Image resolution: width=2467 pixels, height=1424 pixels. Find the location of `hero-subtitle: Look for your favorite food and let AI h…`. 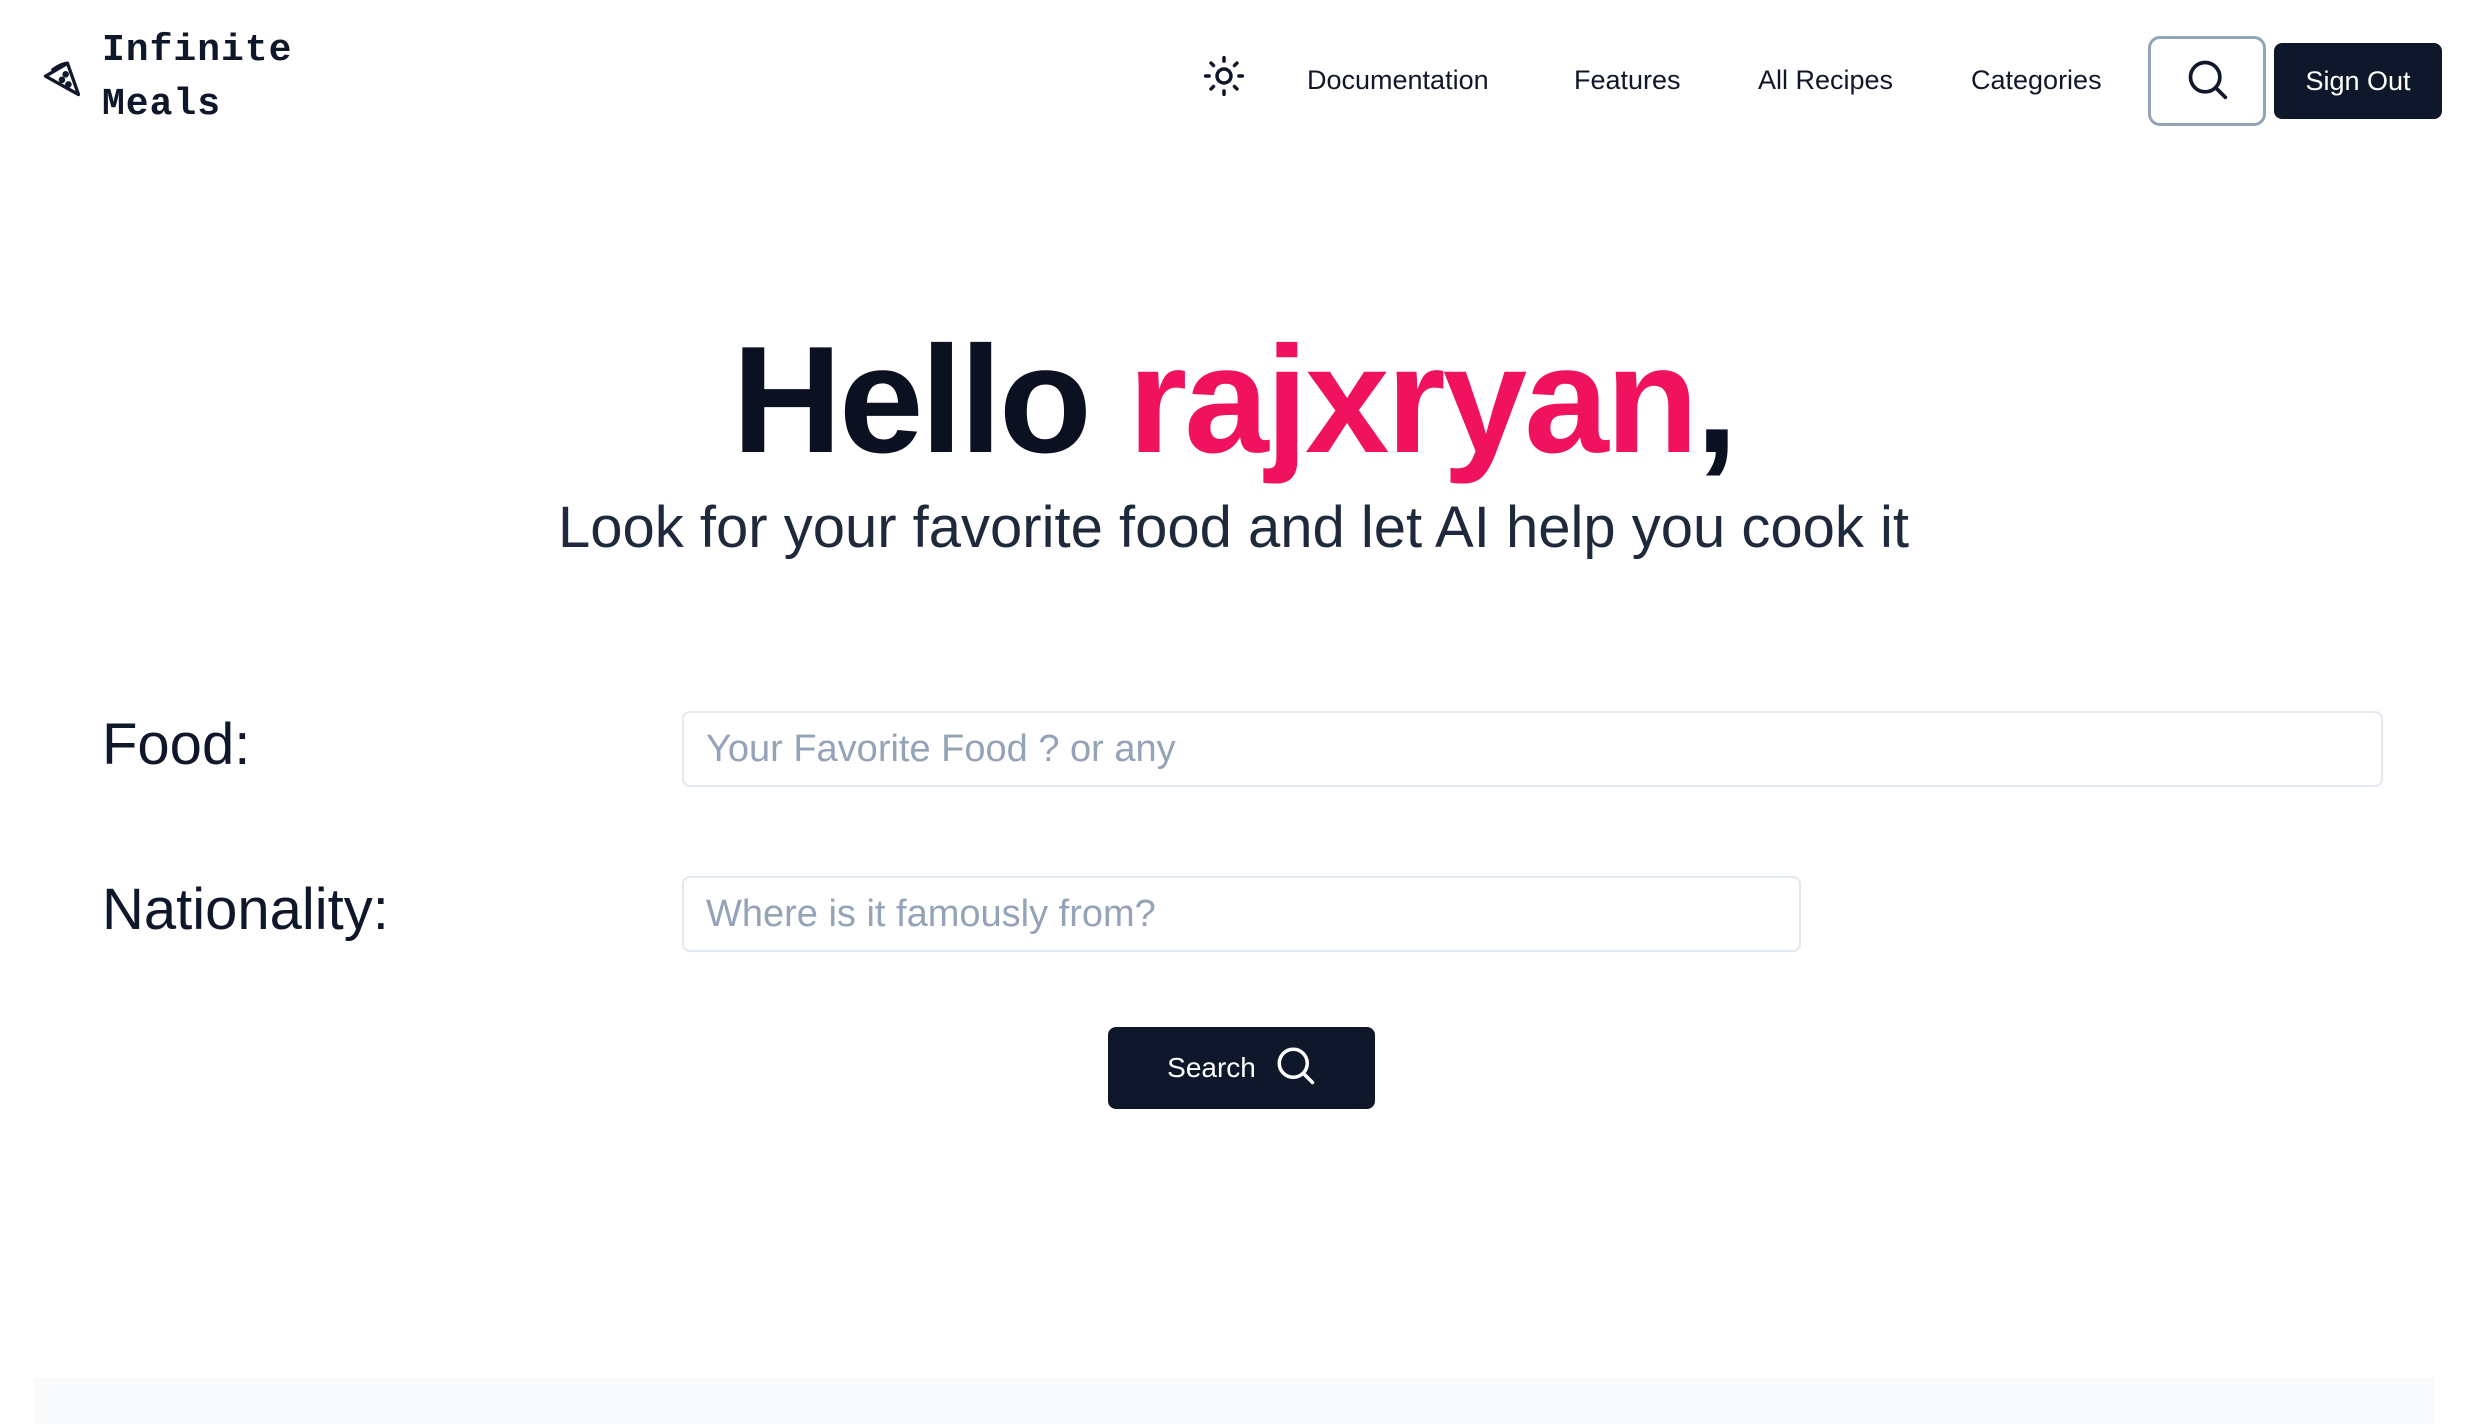

hero-subtitle: Look for your favorite food and let AI h… is located at coordinates (1233, 527).